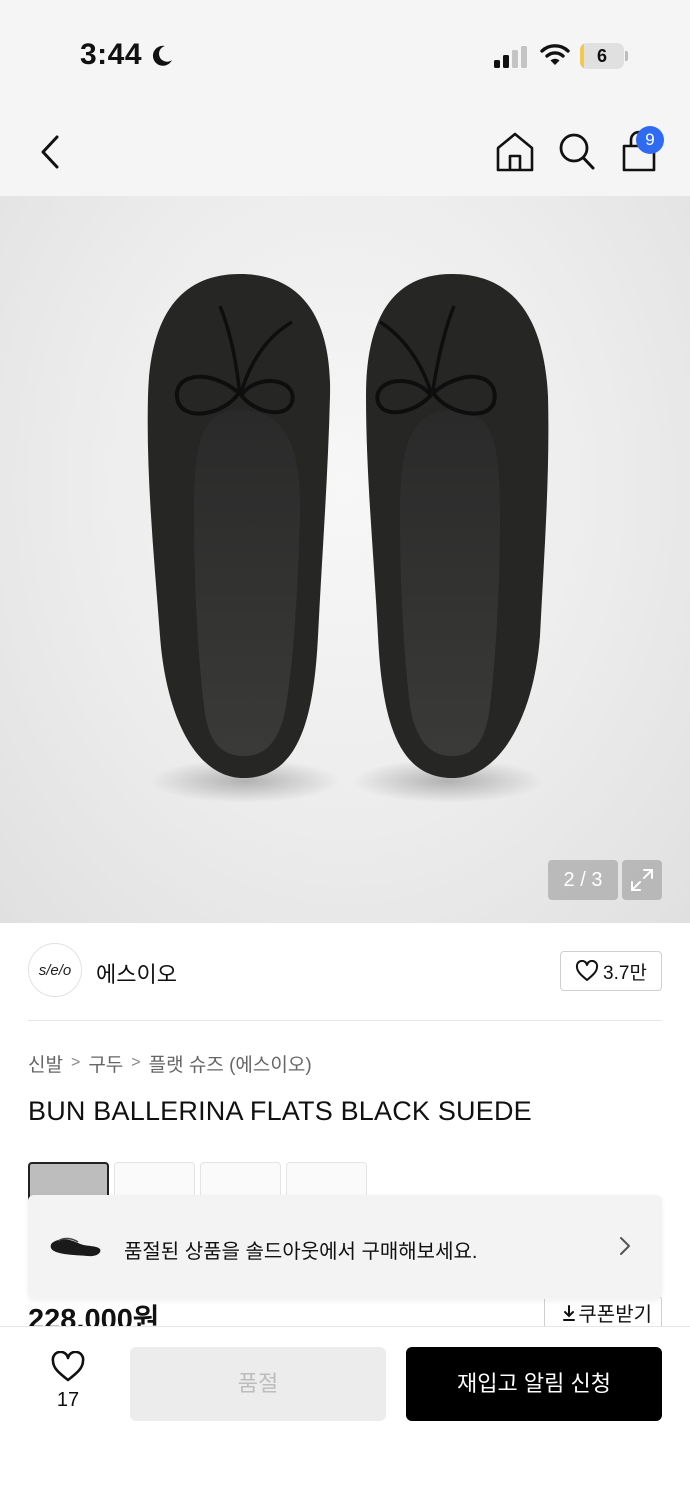  I want to click on expand-image-button, so click(642, 880).